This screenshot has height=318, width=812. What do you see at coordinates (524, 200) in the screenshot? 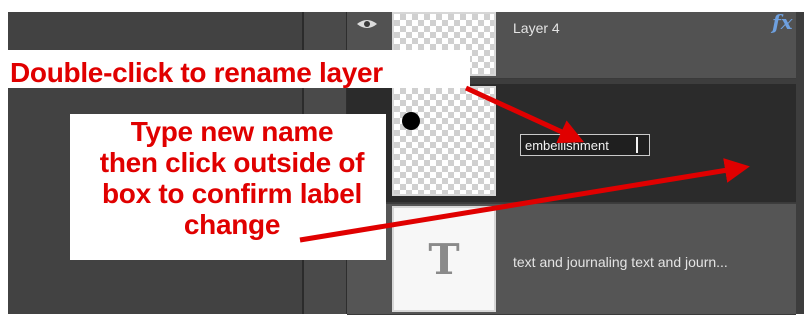
I see `arrow-to-outside` at bounding box center [524, 200].